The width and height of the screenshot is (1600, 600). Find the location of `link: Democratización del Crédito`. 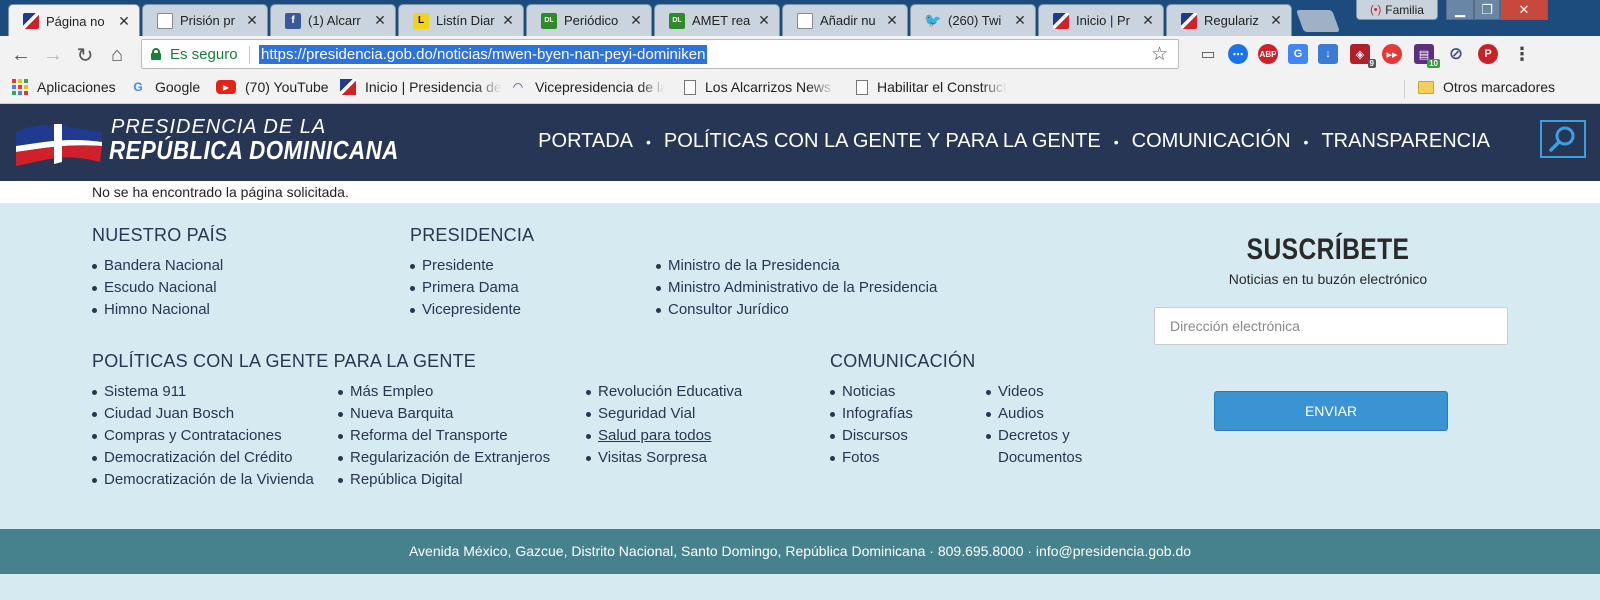

link: Democratización del Crédito is located at coordinates (198, 457).